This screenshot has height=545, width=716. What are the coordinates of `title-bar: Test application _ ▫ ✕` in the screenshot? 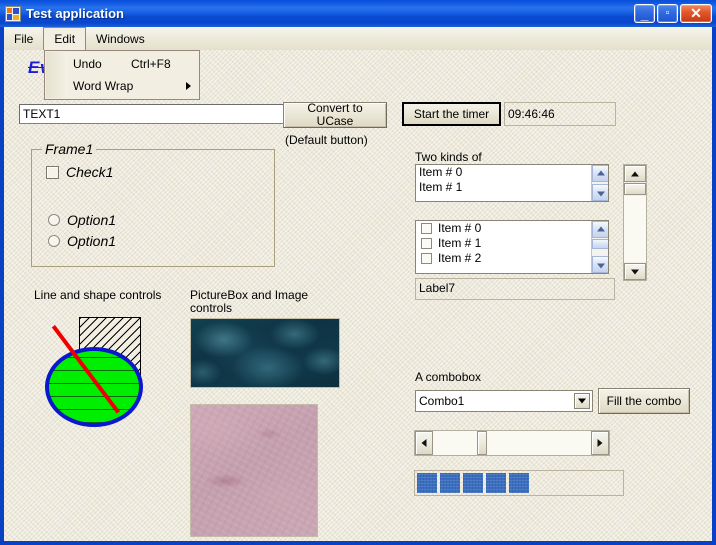 It's located at (358, 13).